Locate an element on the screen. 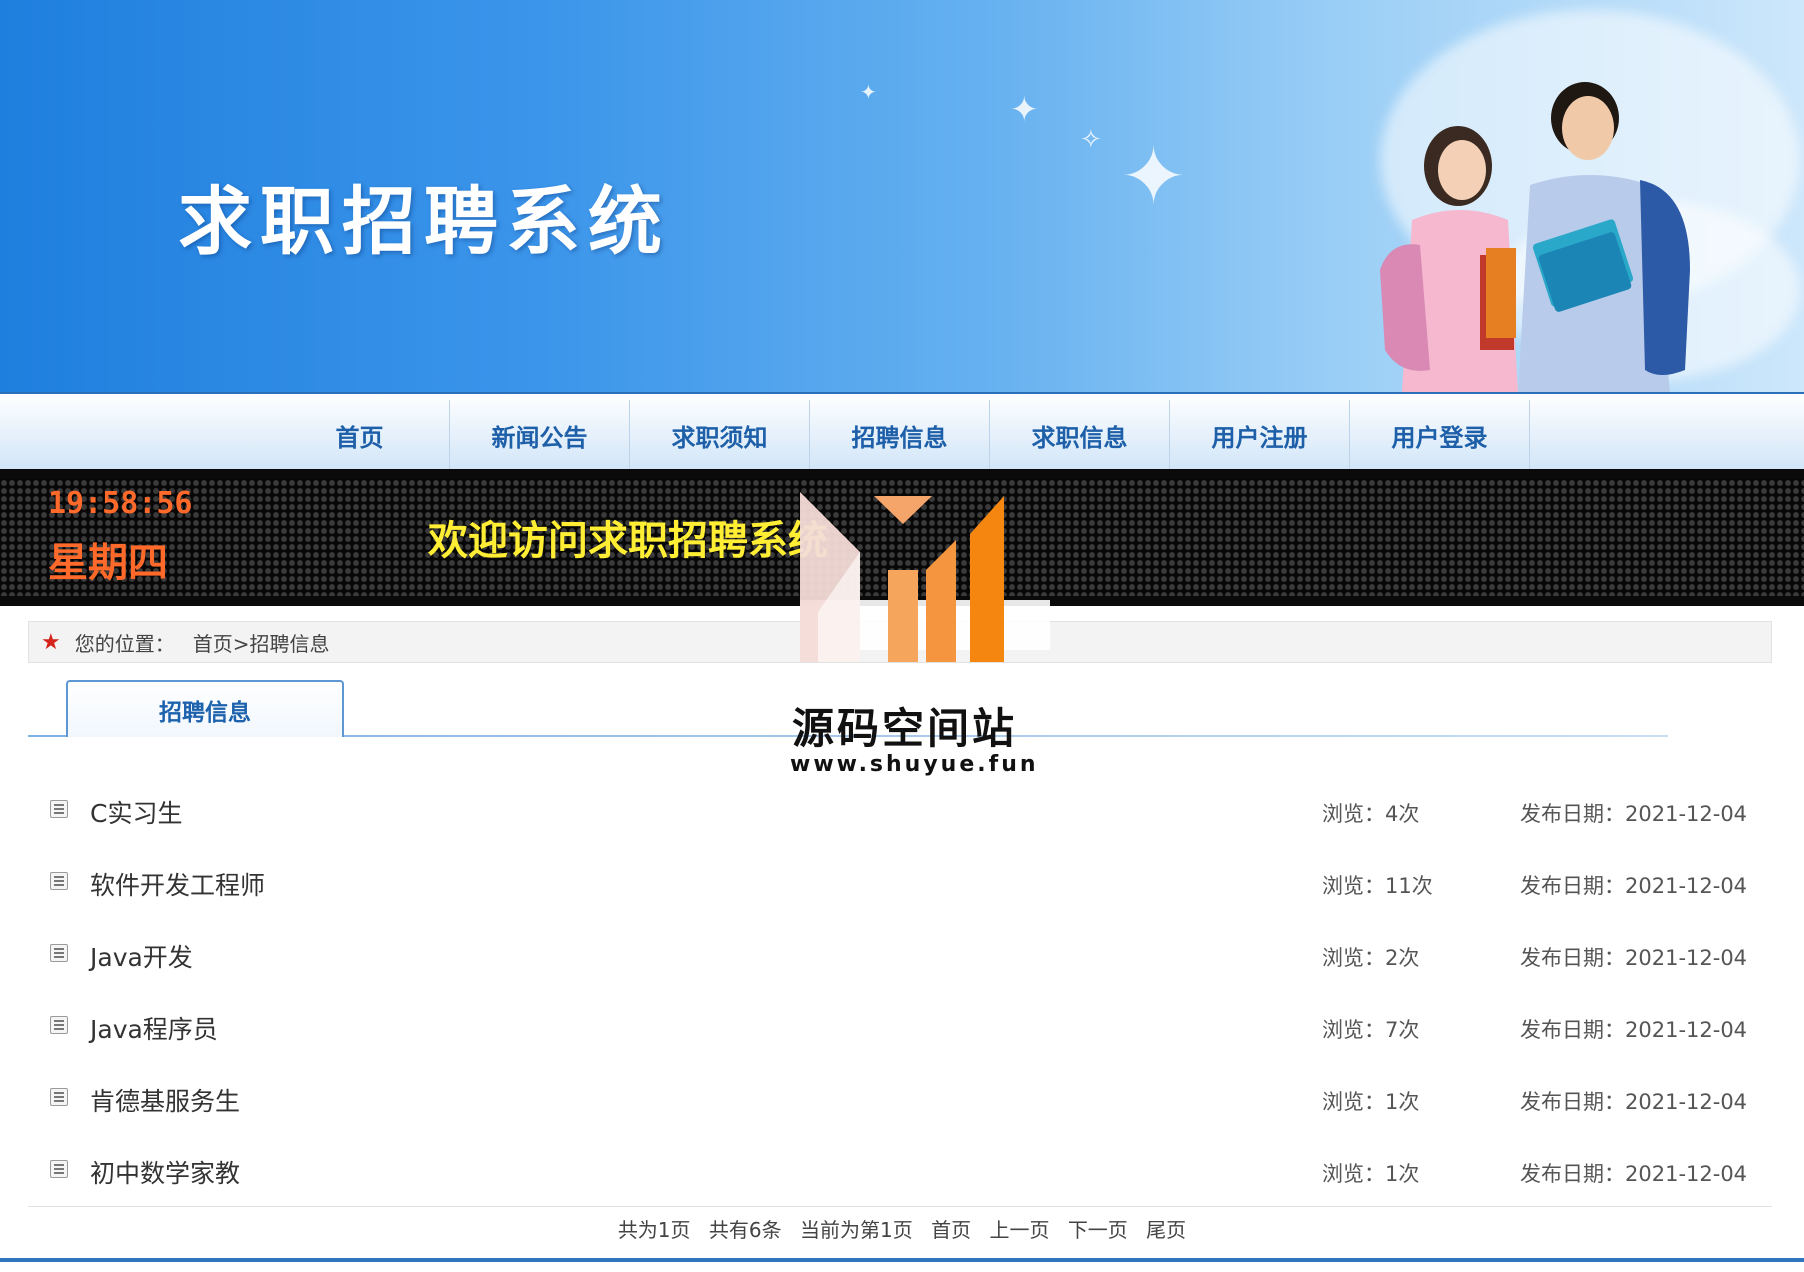  pagination: 共为1页 共有6条 当前为第1页 首页 上一页 下一页 尾页 is located at coordinates (902, 1228).